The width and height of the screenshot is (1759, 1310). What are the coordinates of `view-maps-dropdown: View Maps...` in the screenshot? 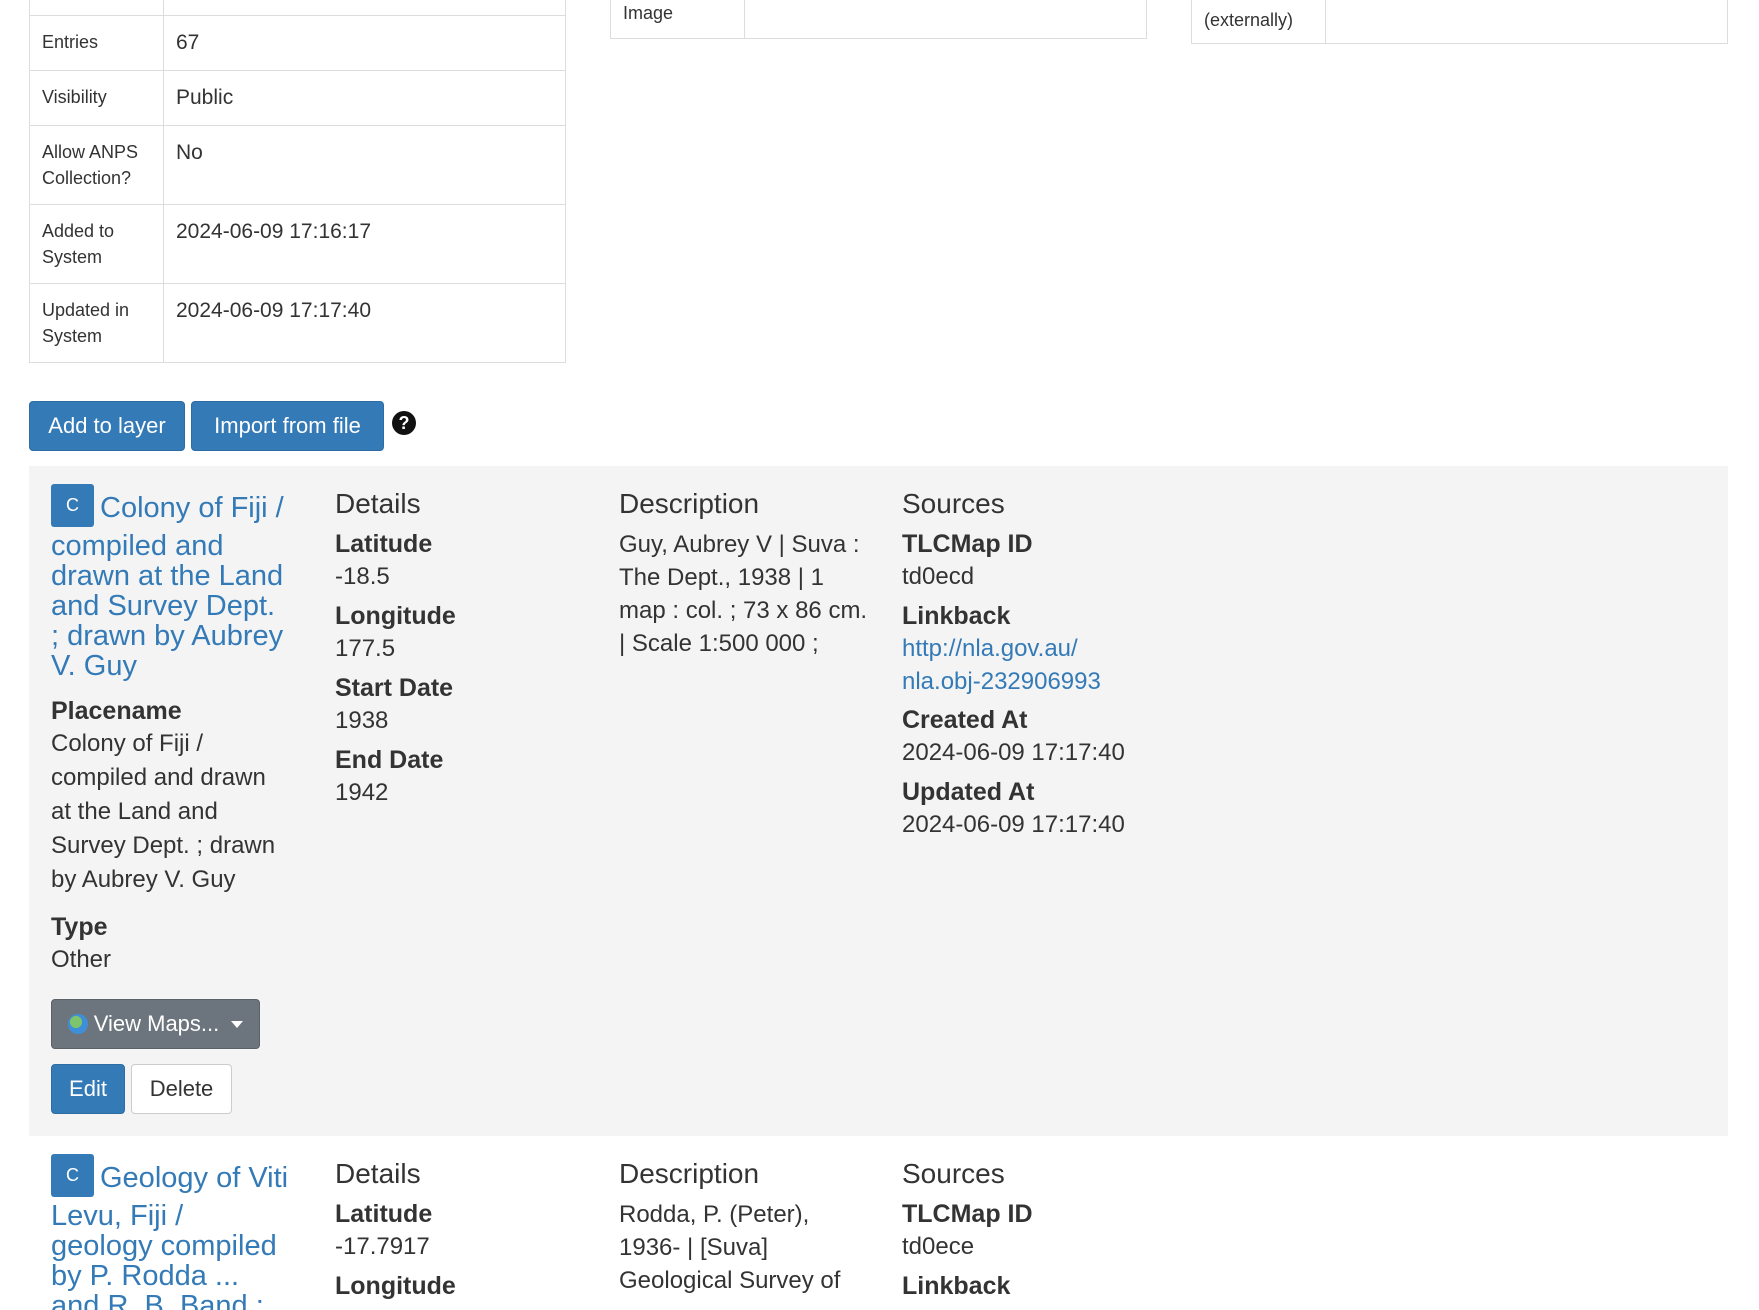 It's located at (155, 1024).